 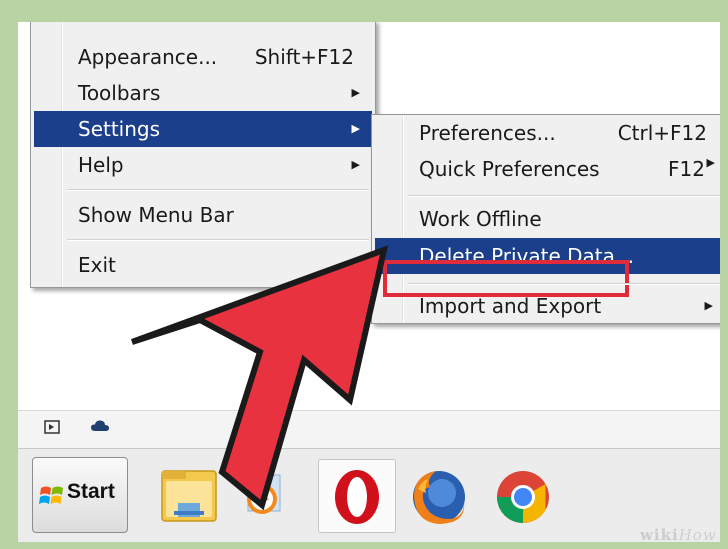 What do you see at coordinates (659, 535) in the screenshot?
I see `watermark-prefix: wiki` at bounding box center [659, 535].